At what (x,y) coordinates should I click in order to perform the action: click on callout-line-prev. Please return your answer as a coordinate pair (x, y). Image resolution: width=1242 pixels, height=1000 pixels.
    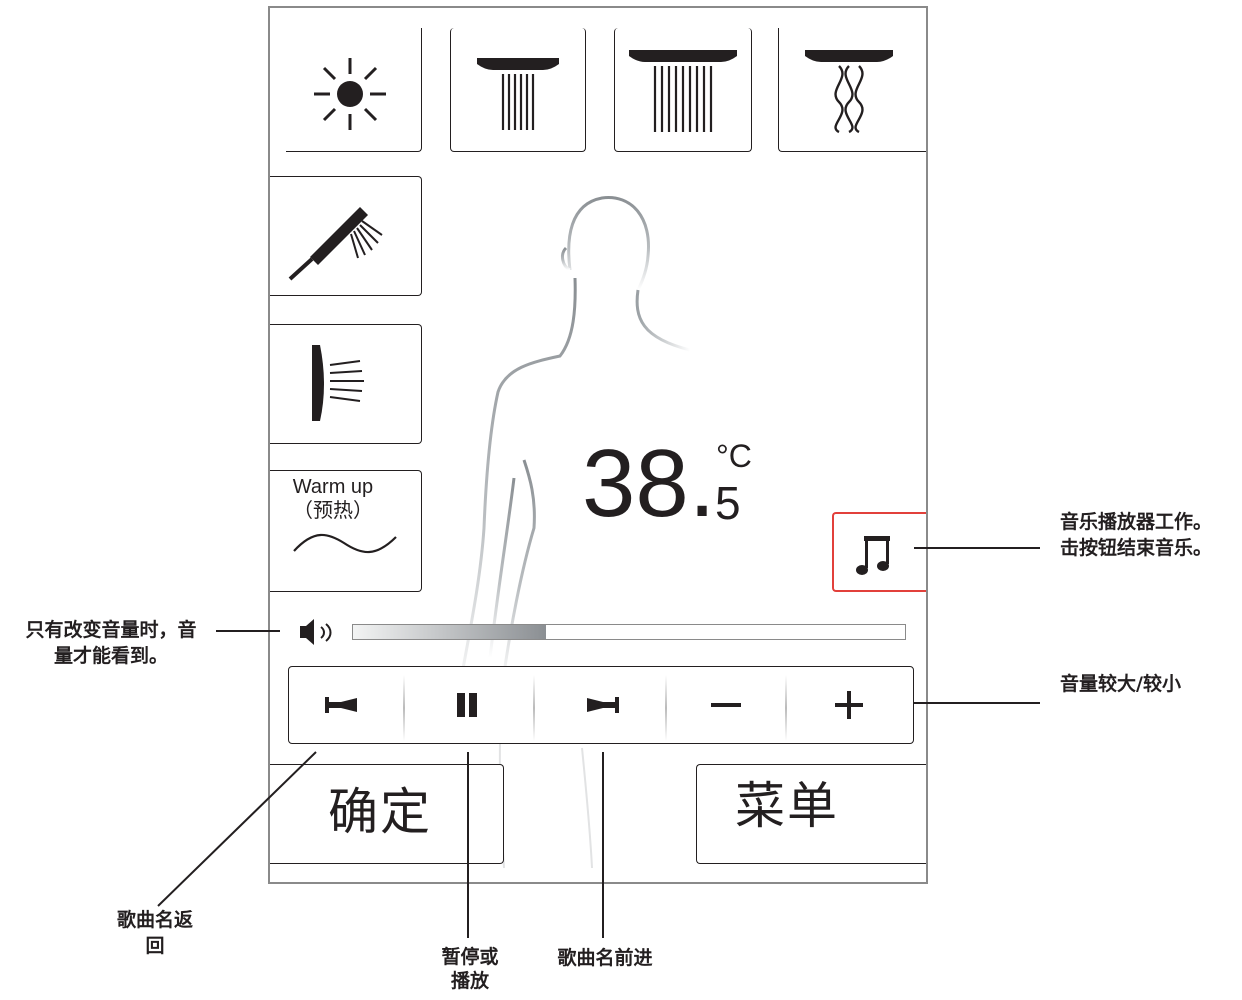
    Looking at the image, I should click on (237, 829).